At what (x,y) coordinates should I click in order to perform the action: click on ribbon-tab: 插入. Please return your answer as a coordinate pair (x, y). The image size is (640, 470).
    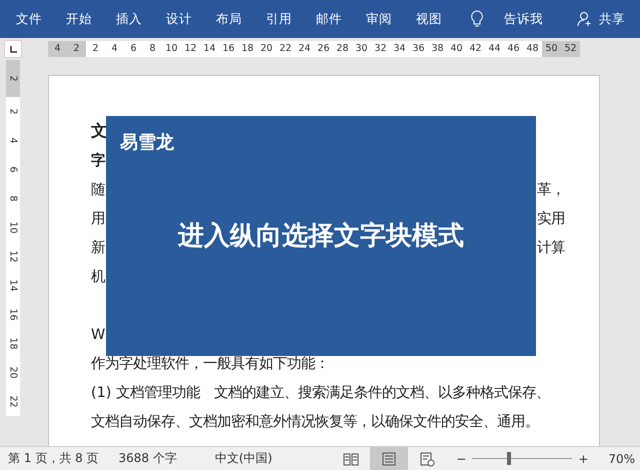
    Looking at the image, I should click on (129, 19).